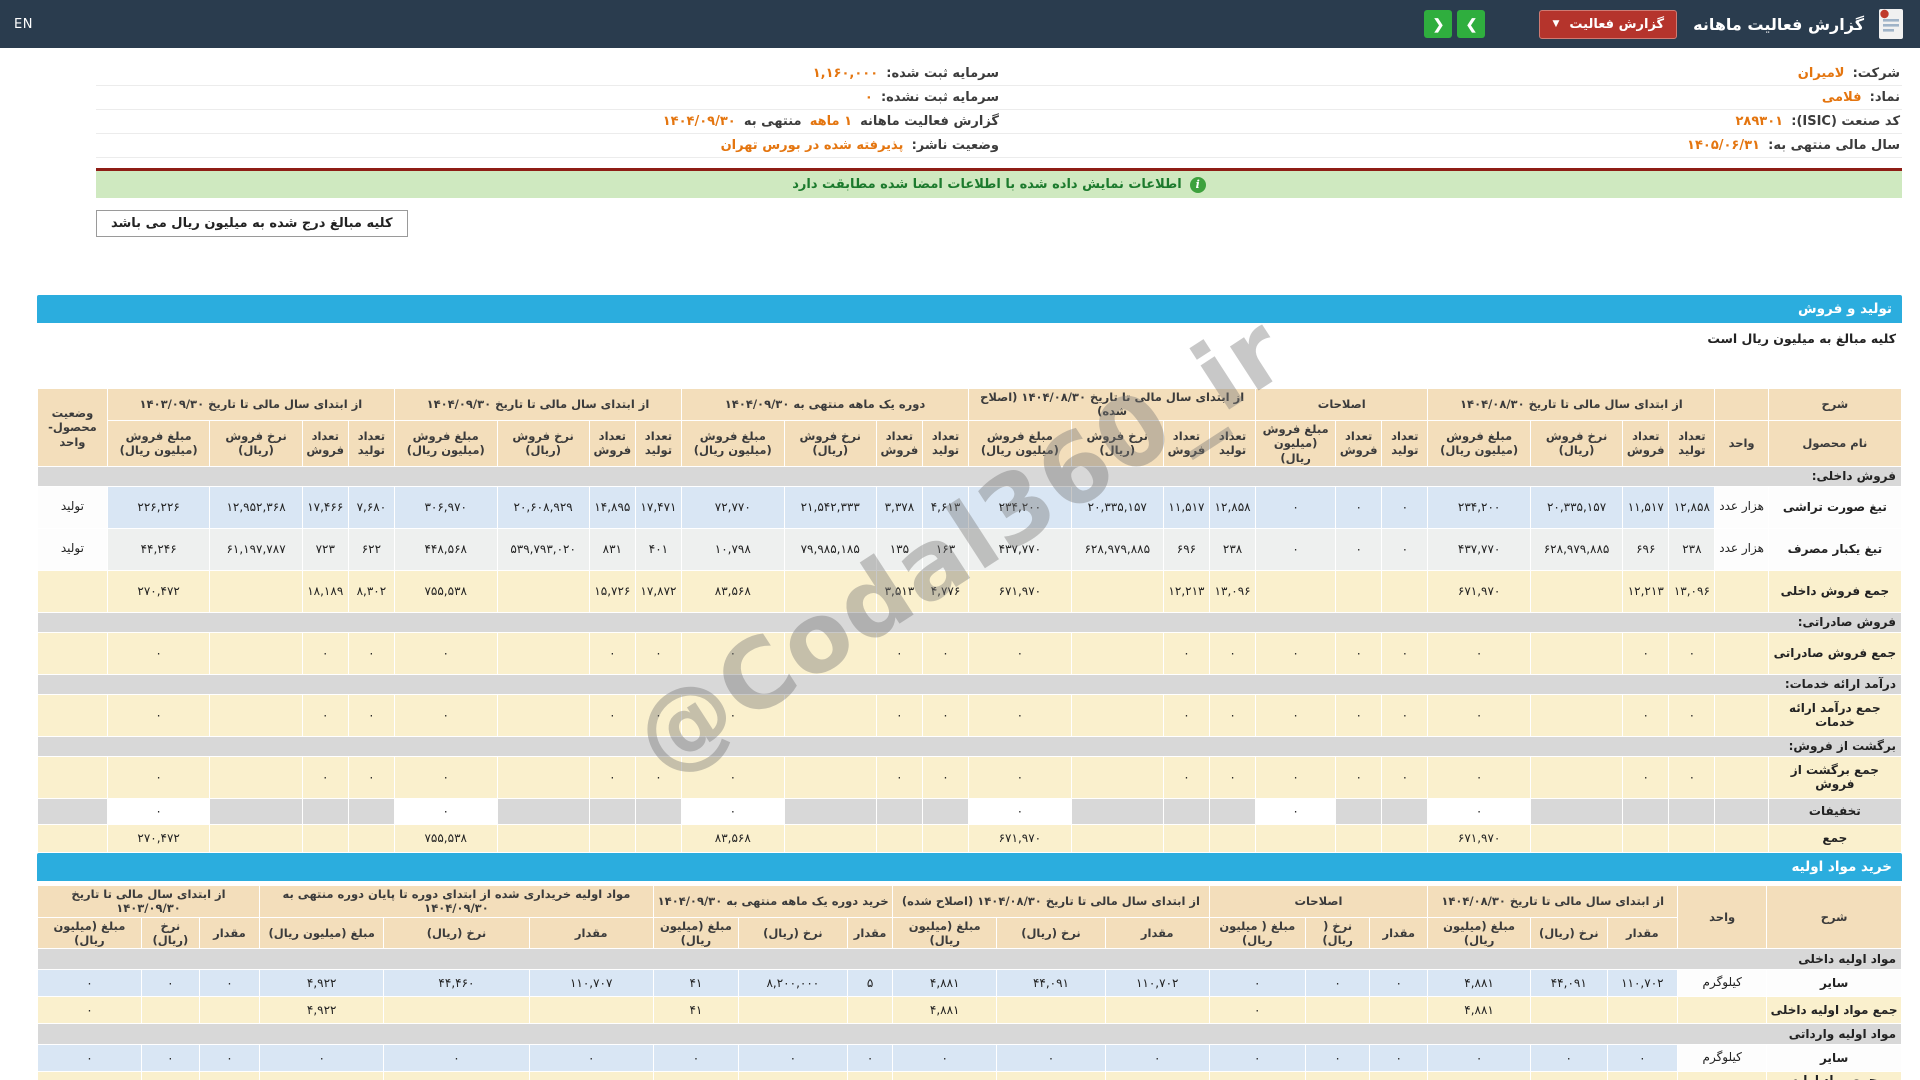 This screenshot has height=1080, width=1920. Describe the element at coordinates (23, 24) in the screenshot. I see `language-en-link: EN` at that location.